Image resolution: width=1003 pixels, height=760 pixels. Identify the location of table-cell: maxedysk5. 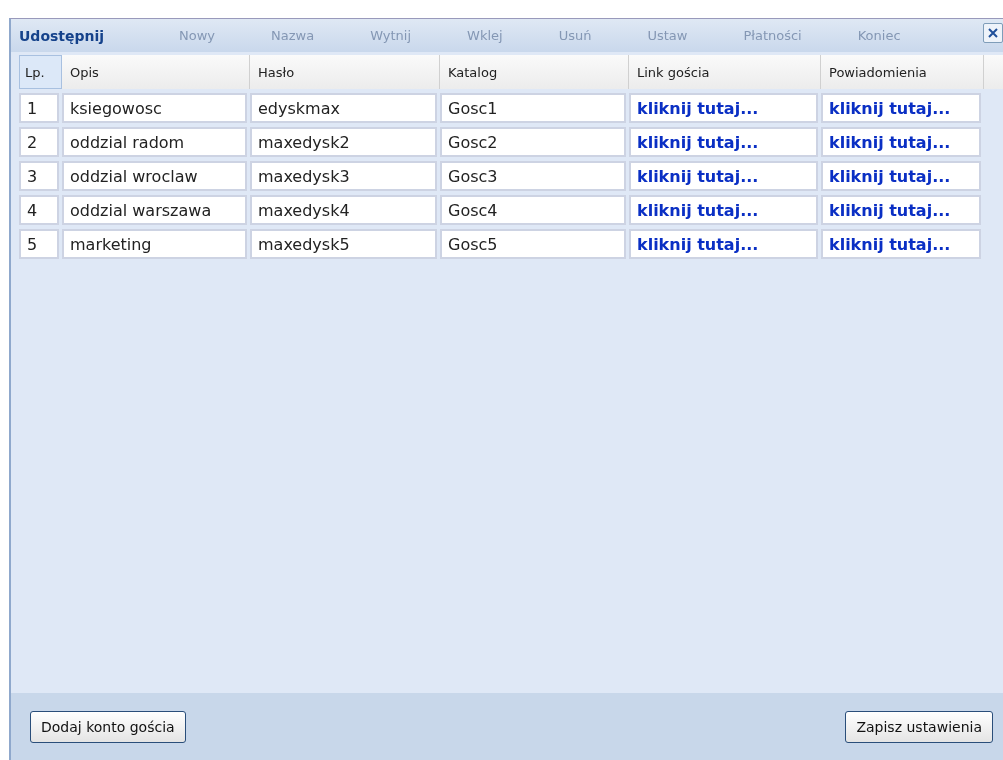
(343, 244).